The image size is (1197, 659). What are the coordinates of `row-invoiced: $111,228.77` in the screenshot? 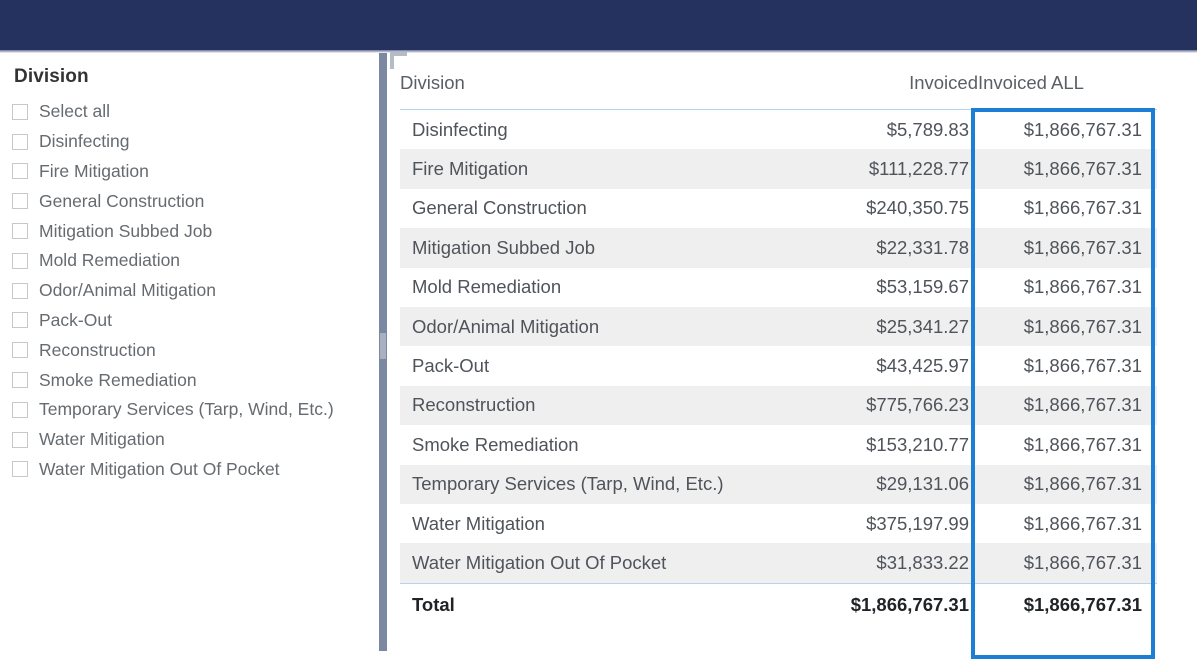 It's located at (889, 169).